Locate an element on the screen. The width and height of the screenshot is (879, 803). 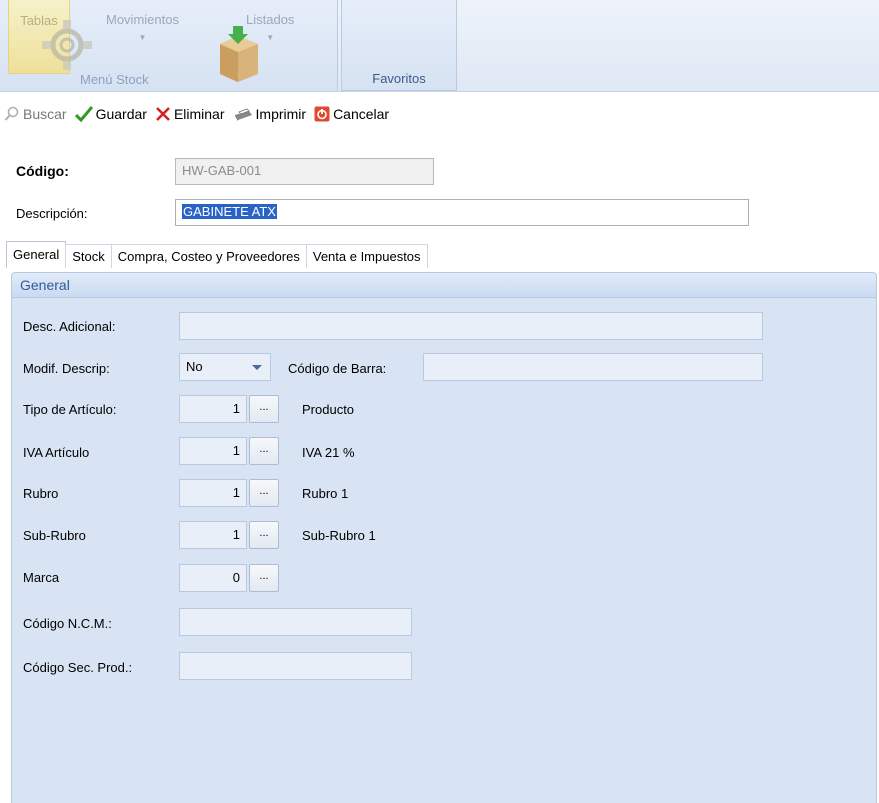
codigo-label: Código: is located at coordinates (42, 171).